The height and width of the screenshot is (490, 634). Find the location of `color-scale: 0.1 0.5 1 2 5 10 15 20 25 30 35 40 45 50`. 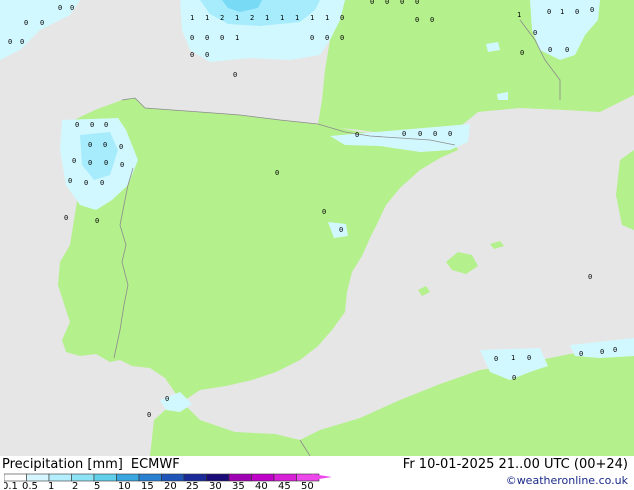

color-scale: 0.1 0.5 1 2 5 10 15 20 25 30 35 40 45 50 is located at coordinates (168, 481).